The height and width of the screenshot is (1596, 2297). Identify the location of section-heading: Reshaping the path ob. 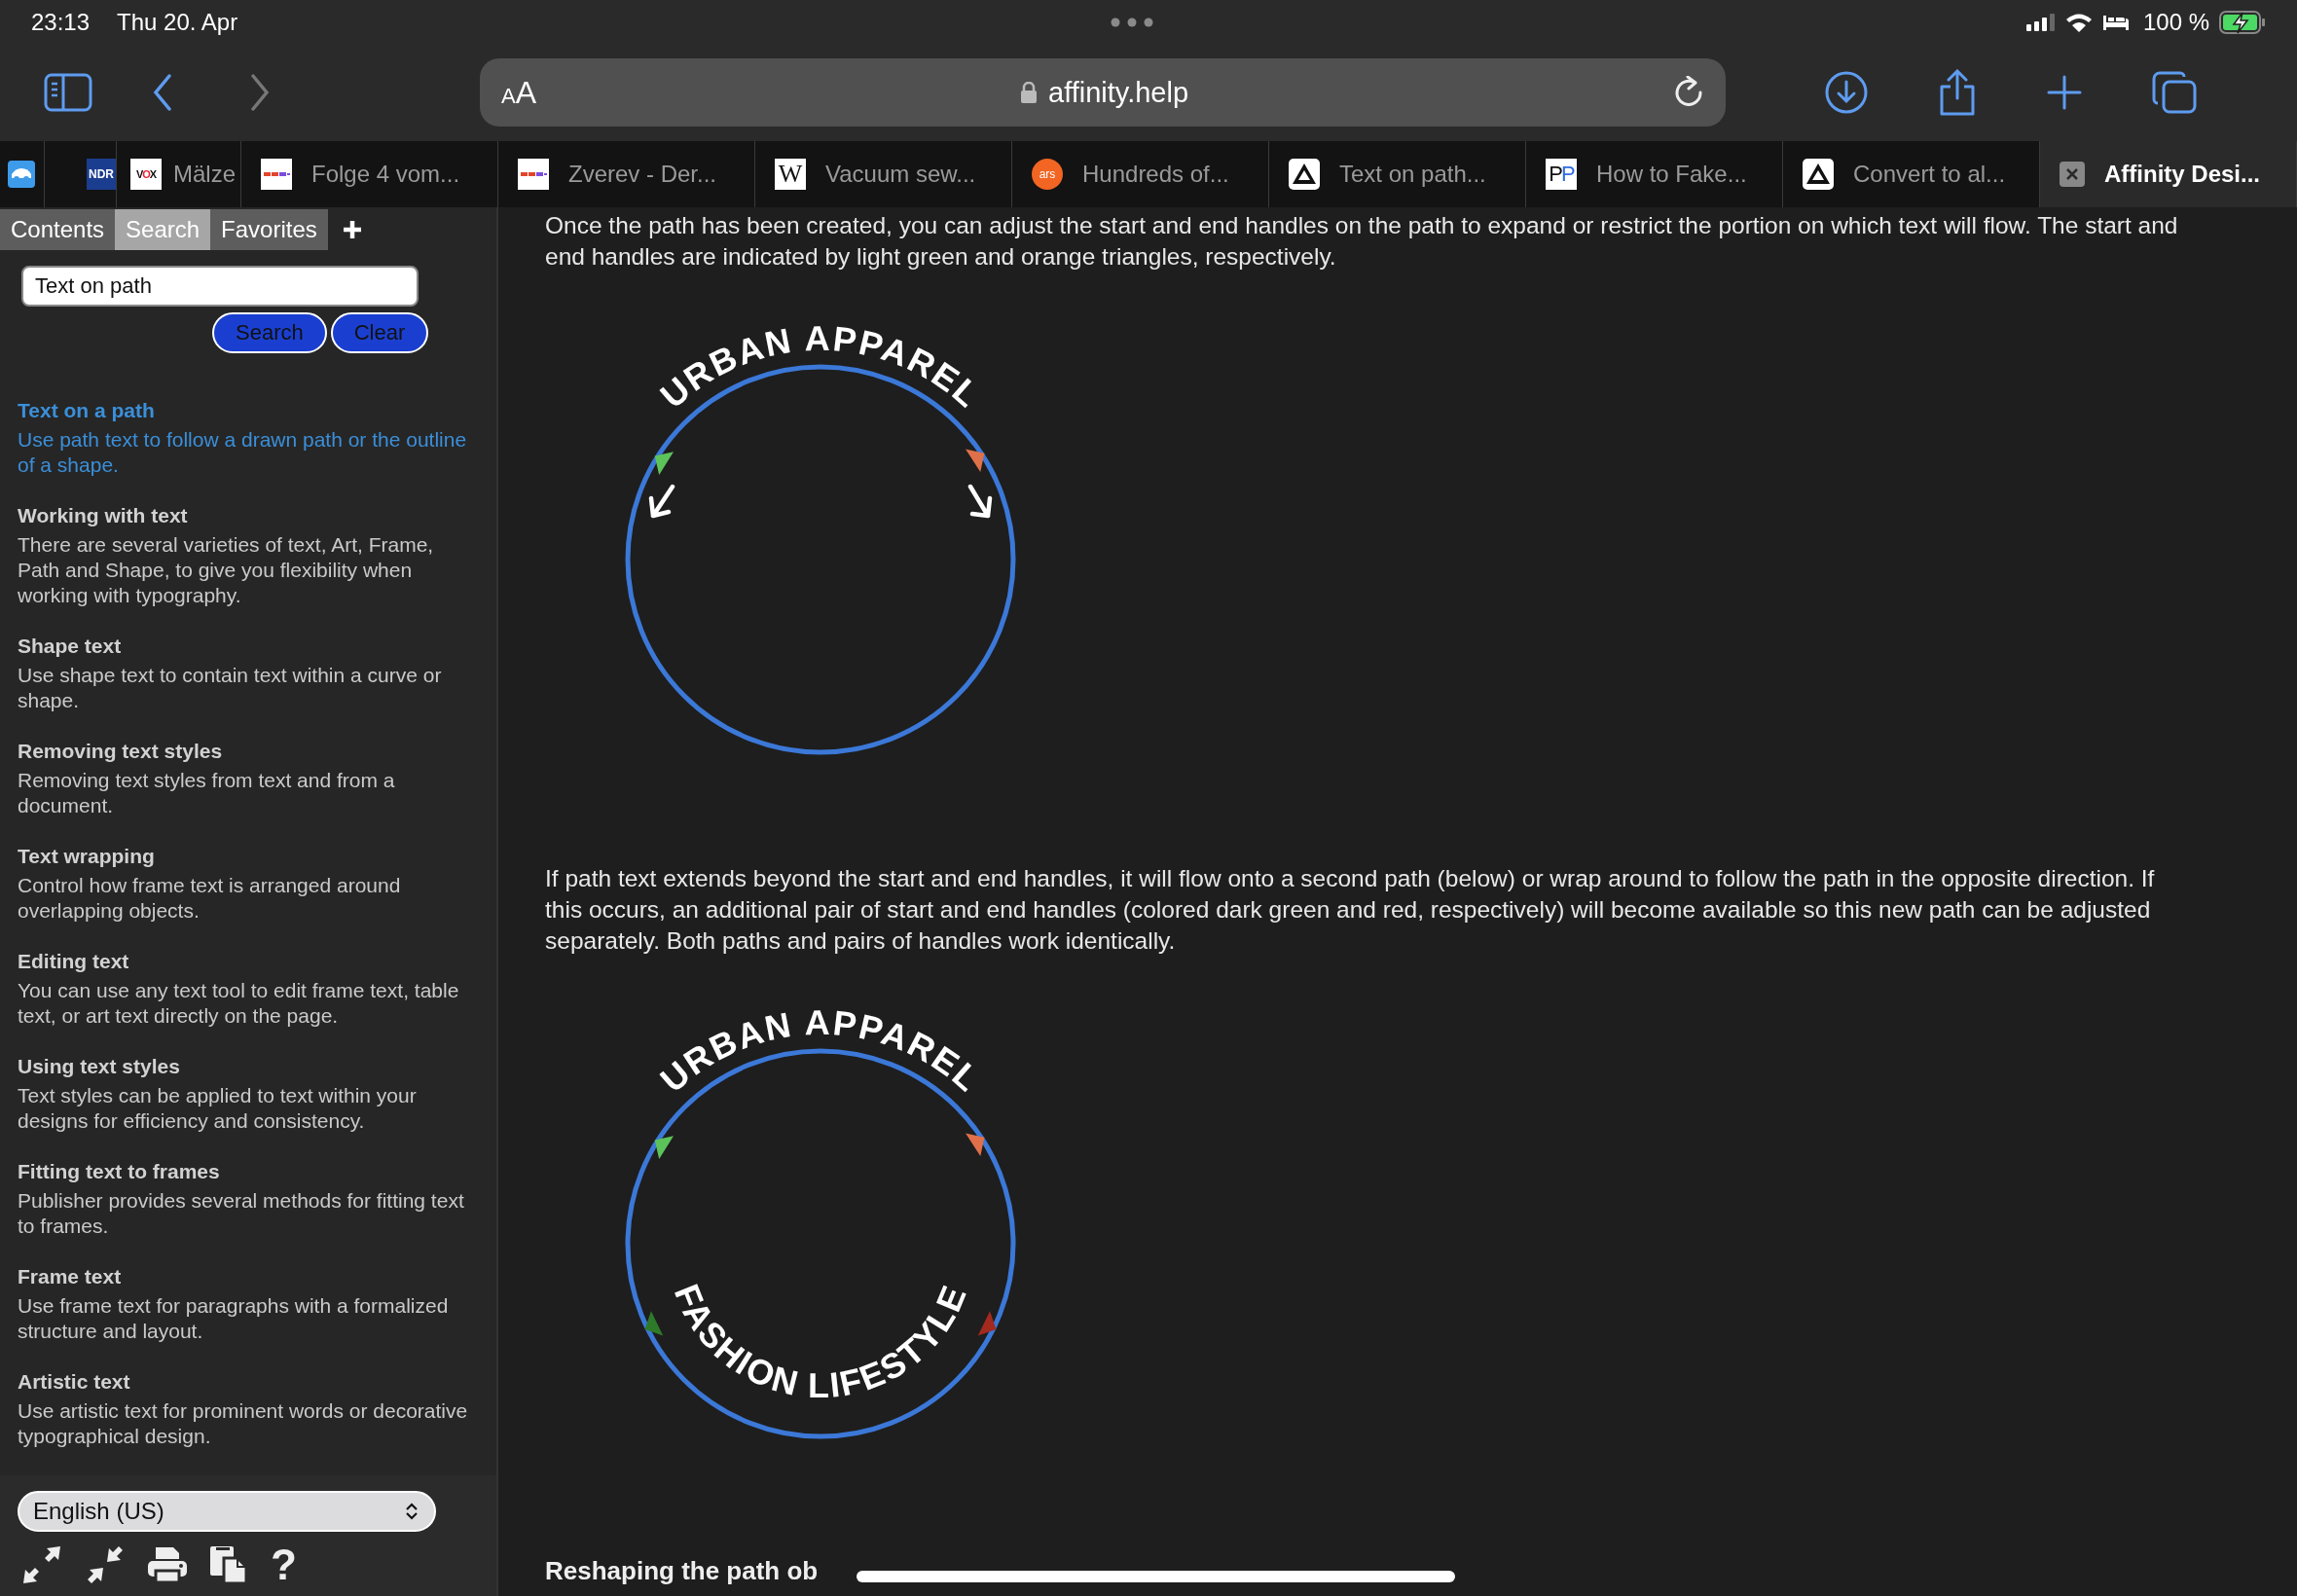
(682, 1570).